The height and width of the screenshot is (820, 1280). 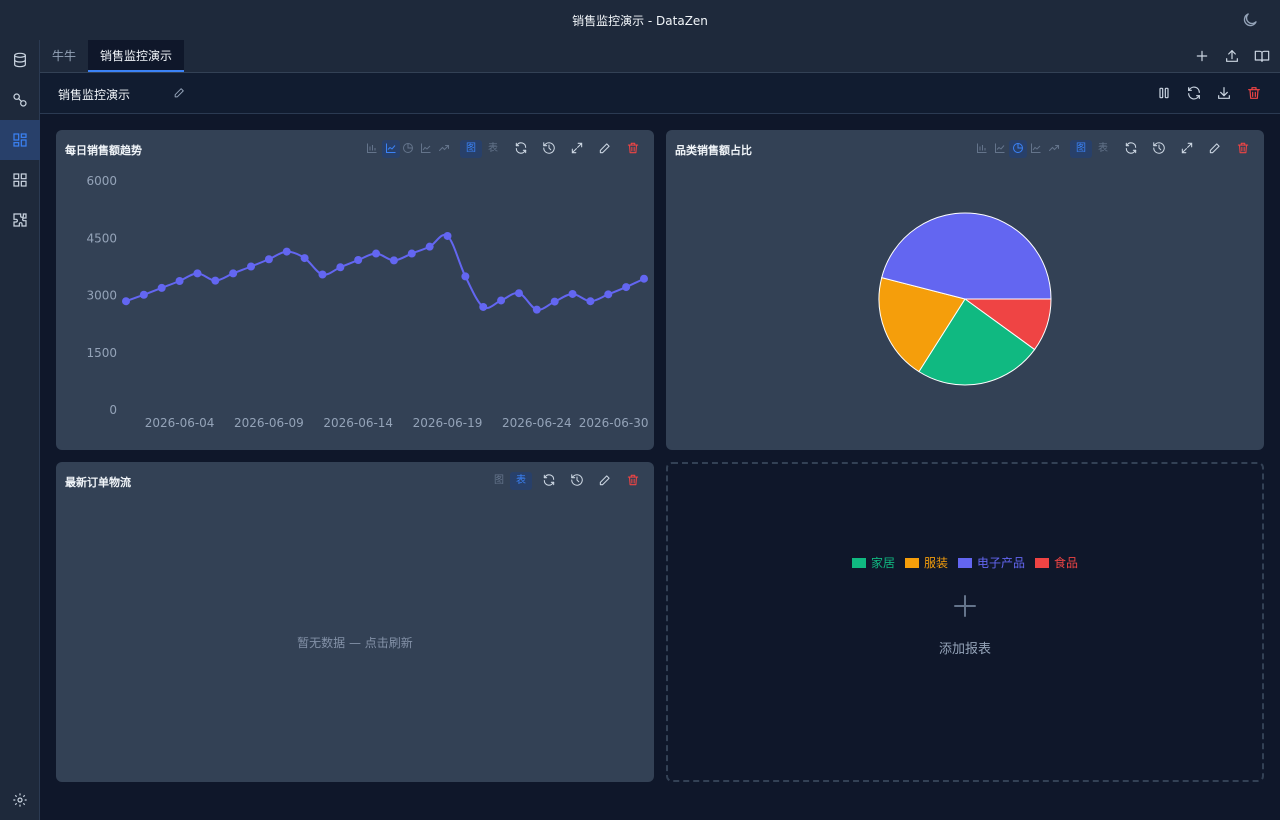 What do you see at coordinates (101, 181) in the screenshot?
I see `y-tick-label: 6000` at bounding box center [101, 181].